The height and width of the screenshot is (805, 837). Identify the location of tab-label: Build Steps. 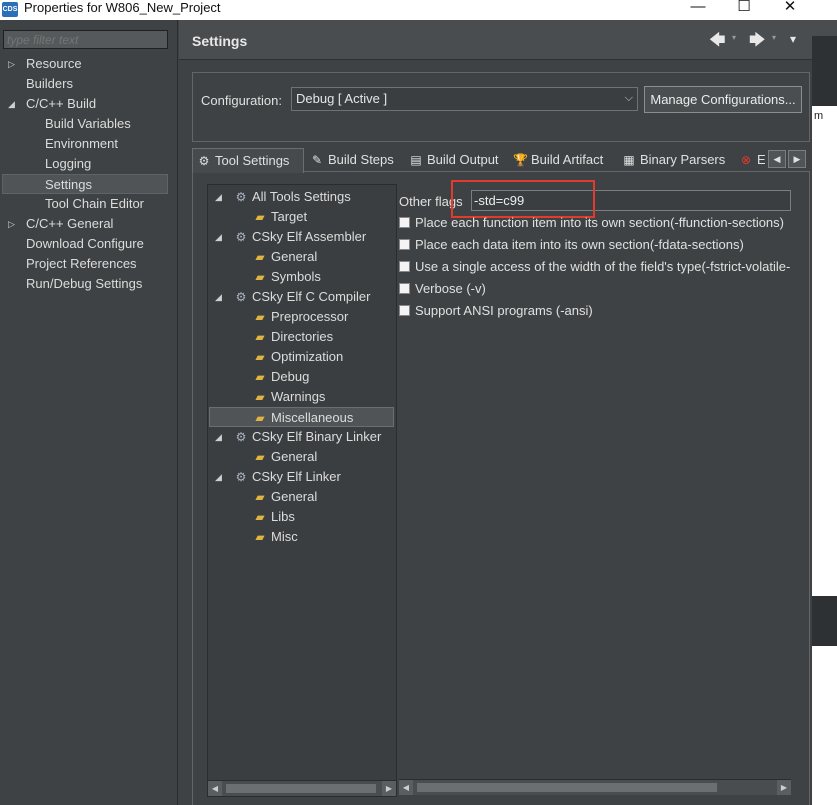
(361, 159).